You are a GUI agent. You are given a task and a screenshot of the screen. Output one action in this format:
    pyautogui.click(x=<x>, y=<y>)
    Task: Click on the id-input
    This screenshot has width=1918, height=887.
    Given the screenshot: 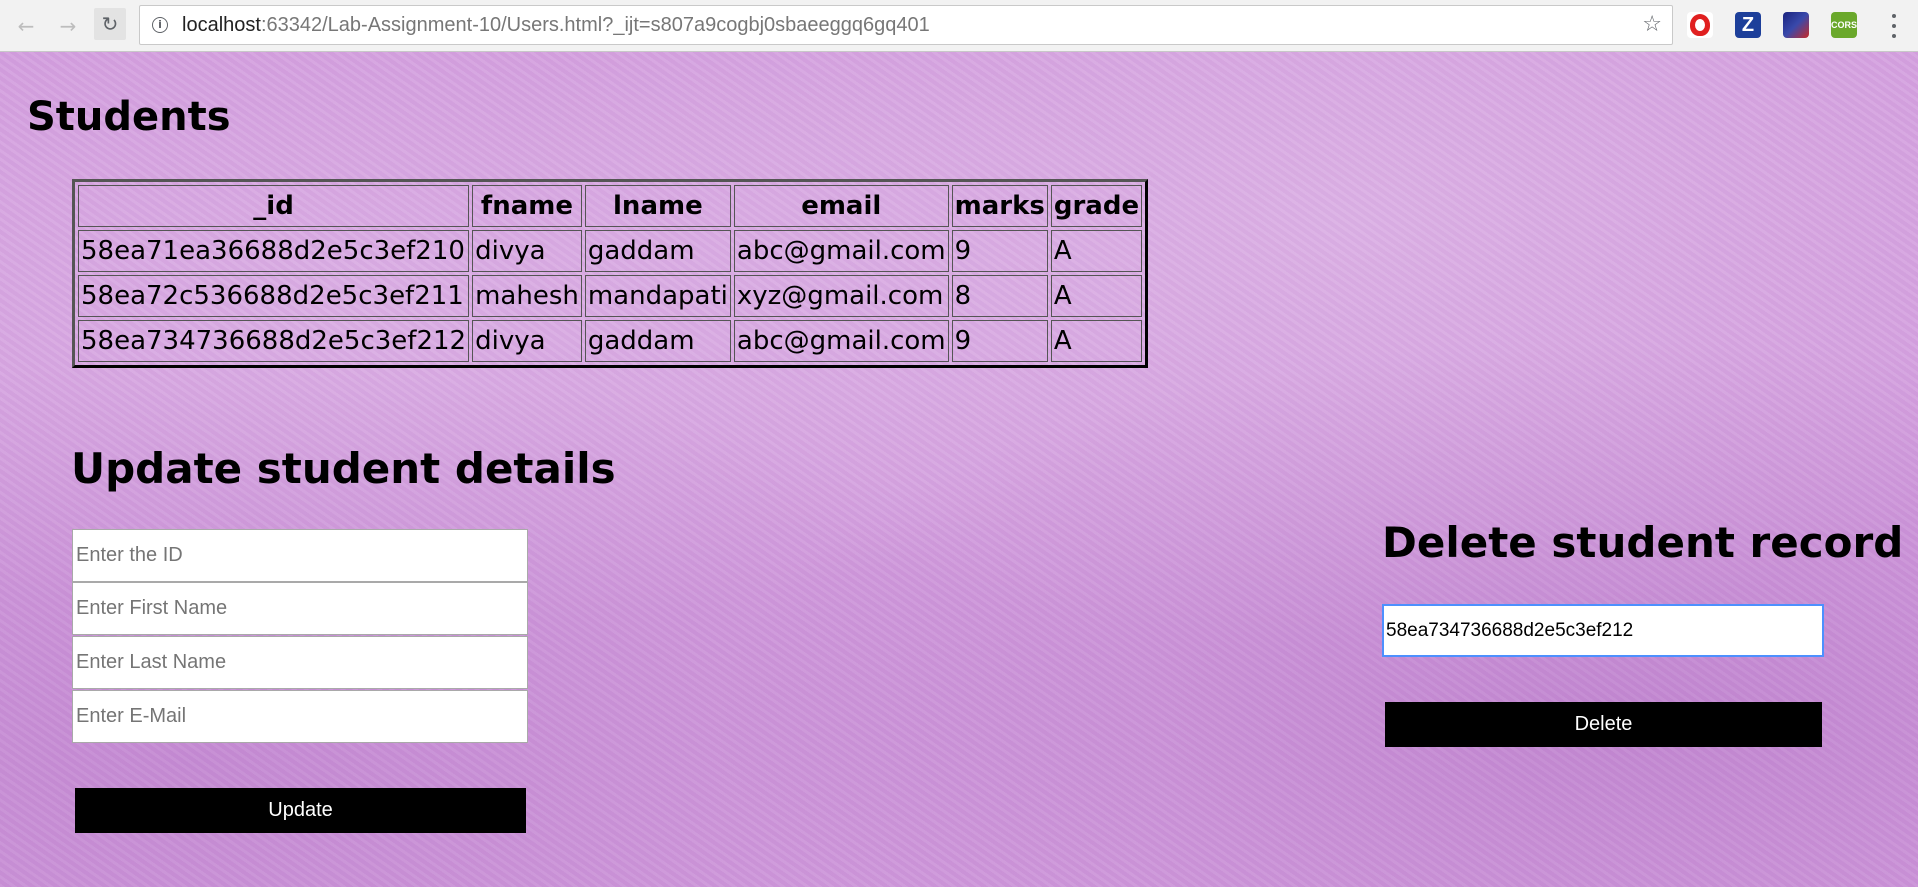 What is the action you would take?
    pyautogui.click(x=300, y=555)
    